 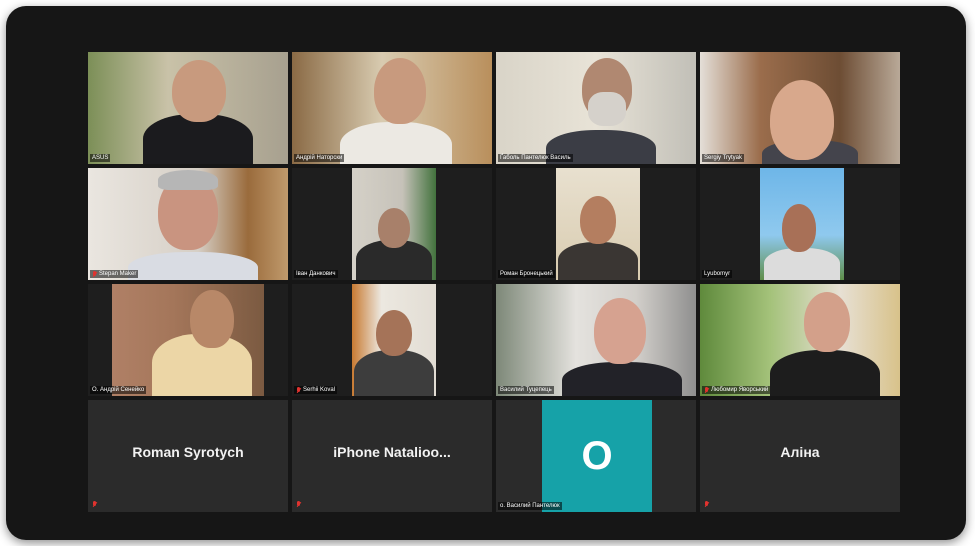 I want to click on participant-name-label: Андрій Наторски, so click(x=319, y=158).